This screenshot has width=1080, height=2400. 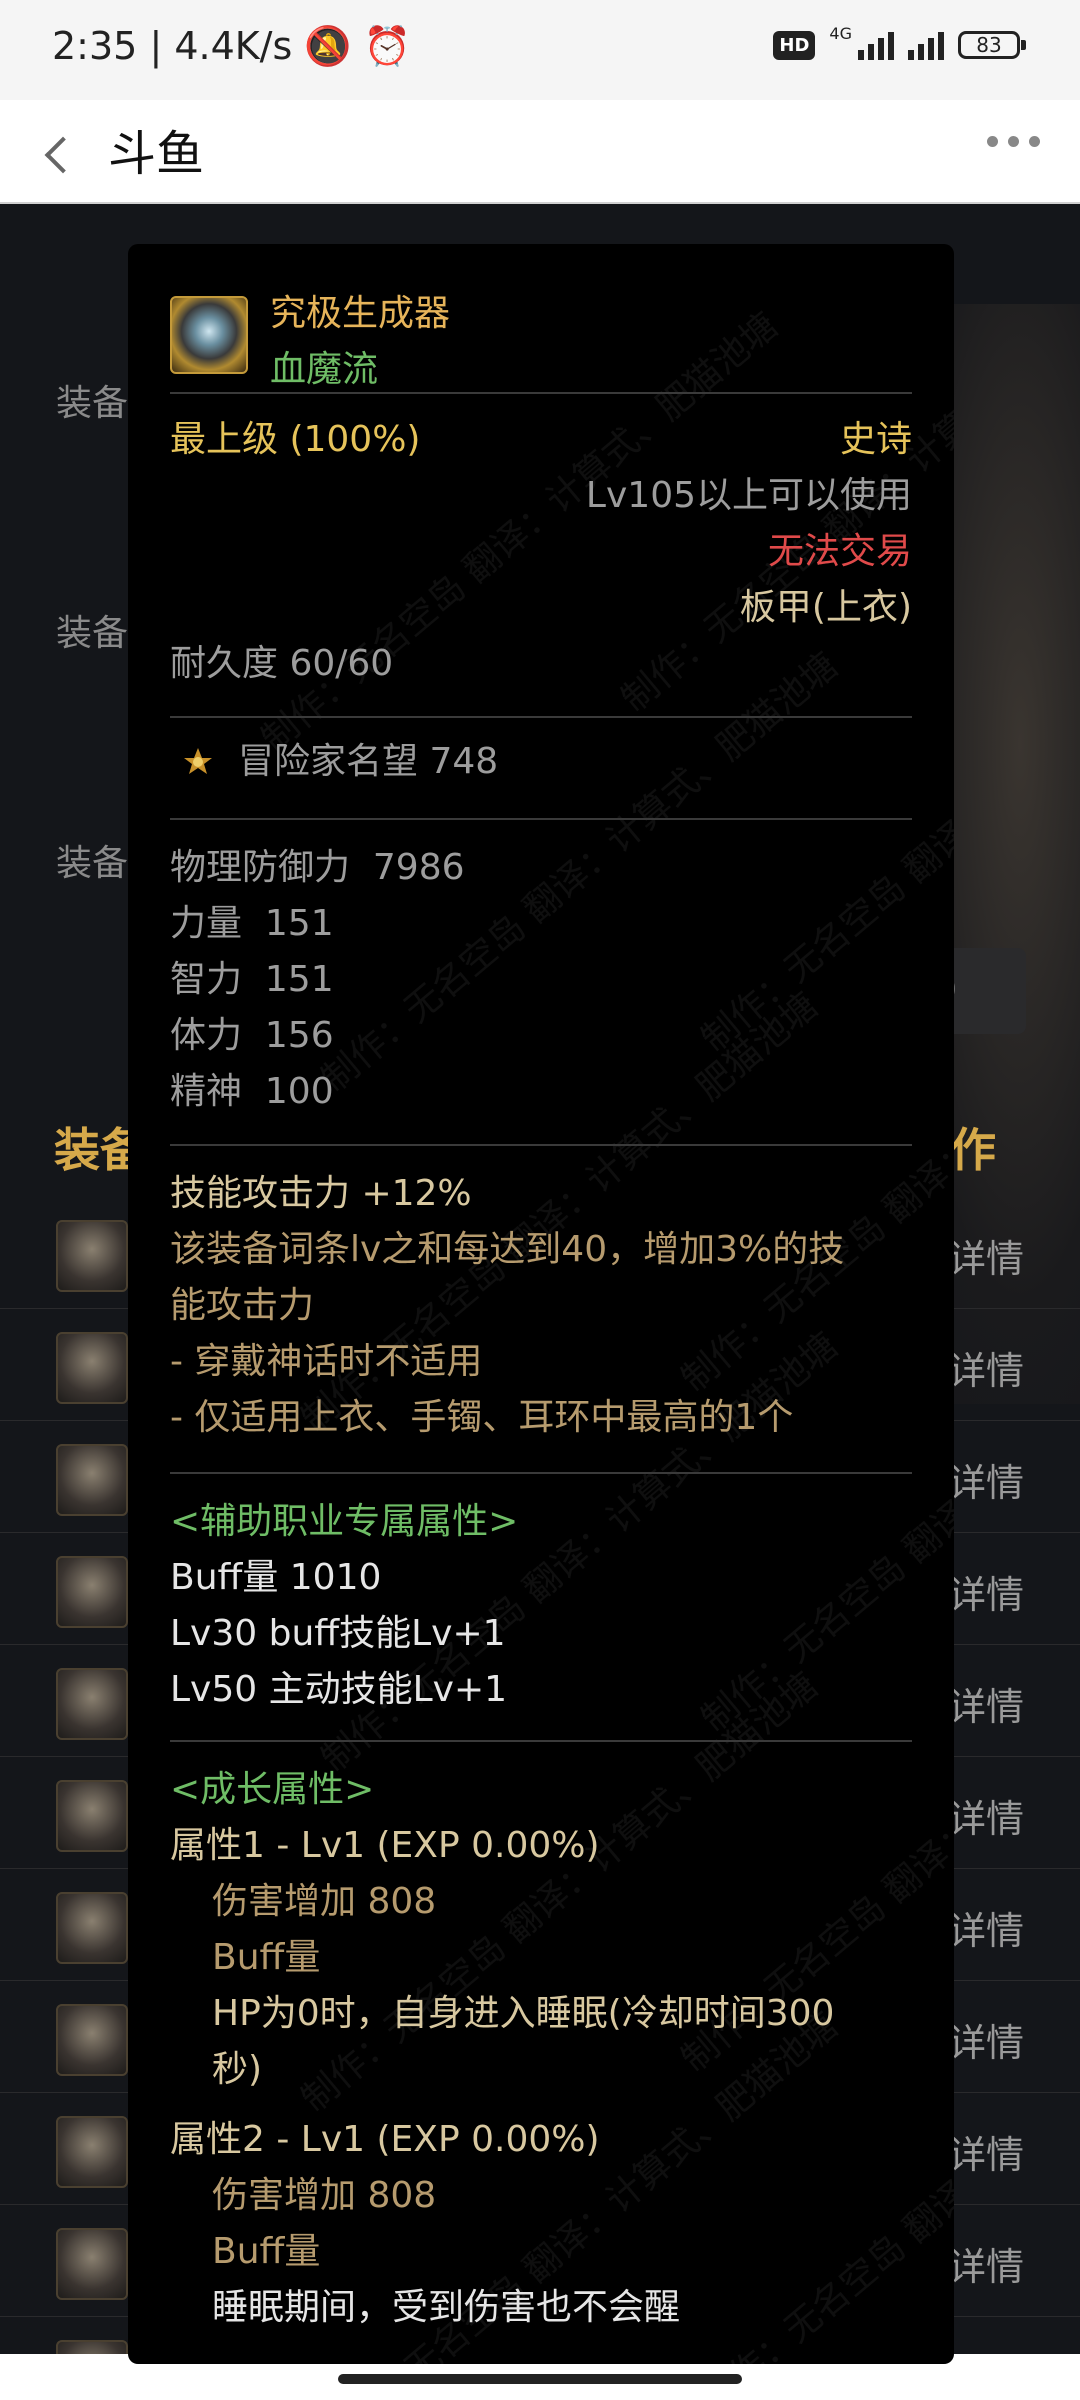 I want to click on alarm-icon: ⏰, so click(x=387, y=46).